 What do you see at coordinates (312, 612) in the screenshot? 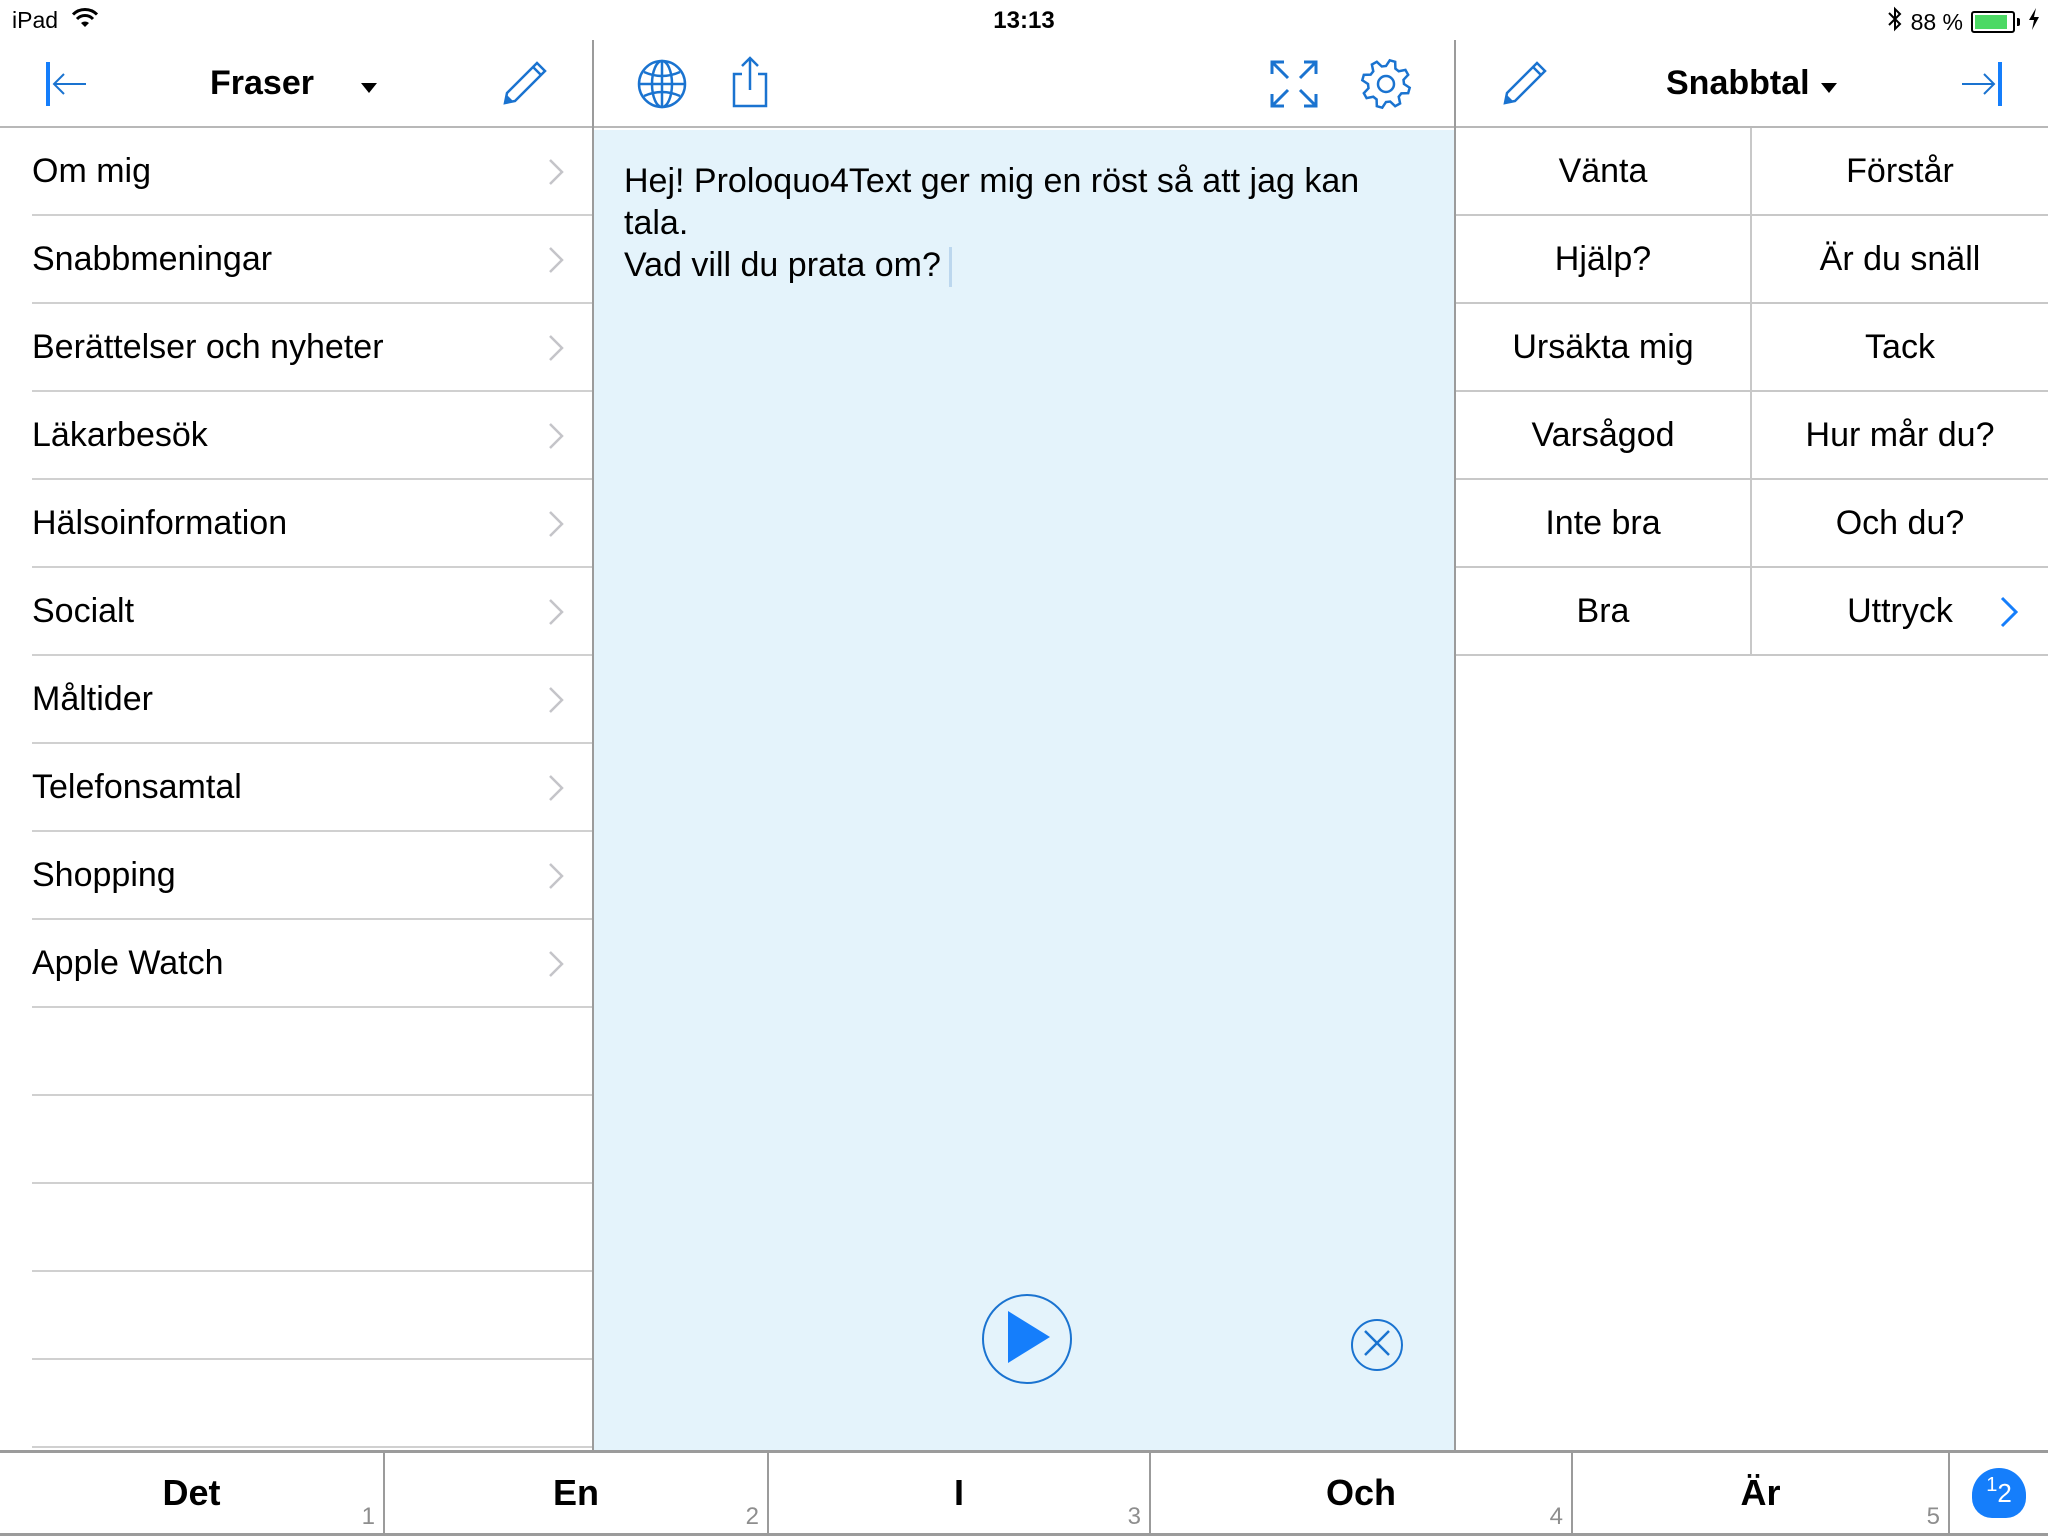
I see `phrase-category-item: Socialt` at bounding box center [312, 612].